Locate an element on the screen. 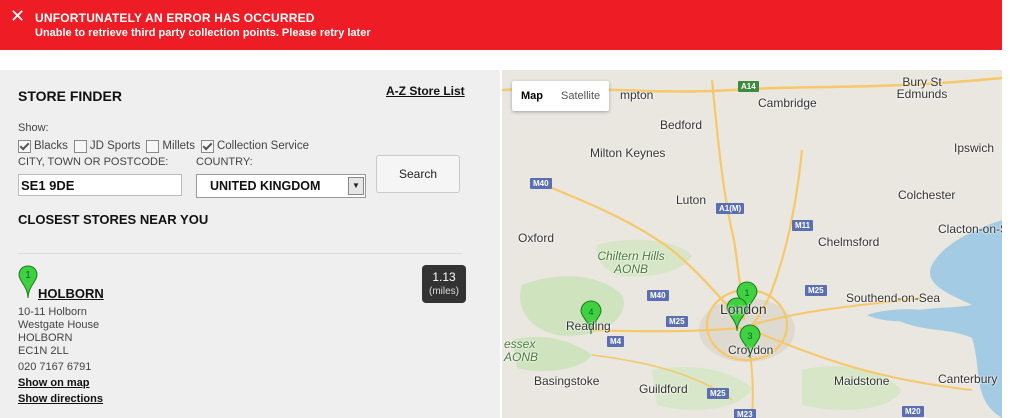 The width and height of the screenshot is (1010, 418). country-value: UNITED KINGDOM is located at coordinates (265, 186).